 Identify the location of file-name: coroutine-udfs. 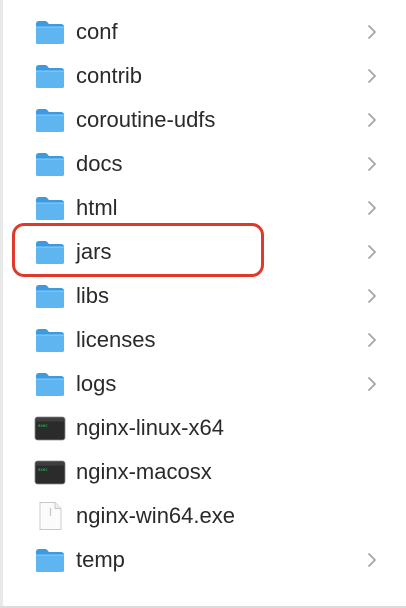
(146, 119).